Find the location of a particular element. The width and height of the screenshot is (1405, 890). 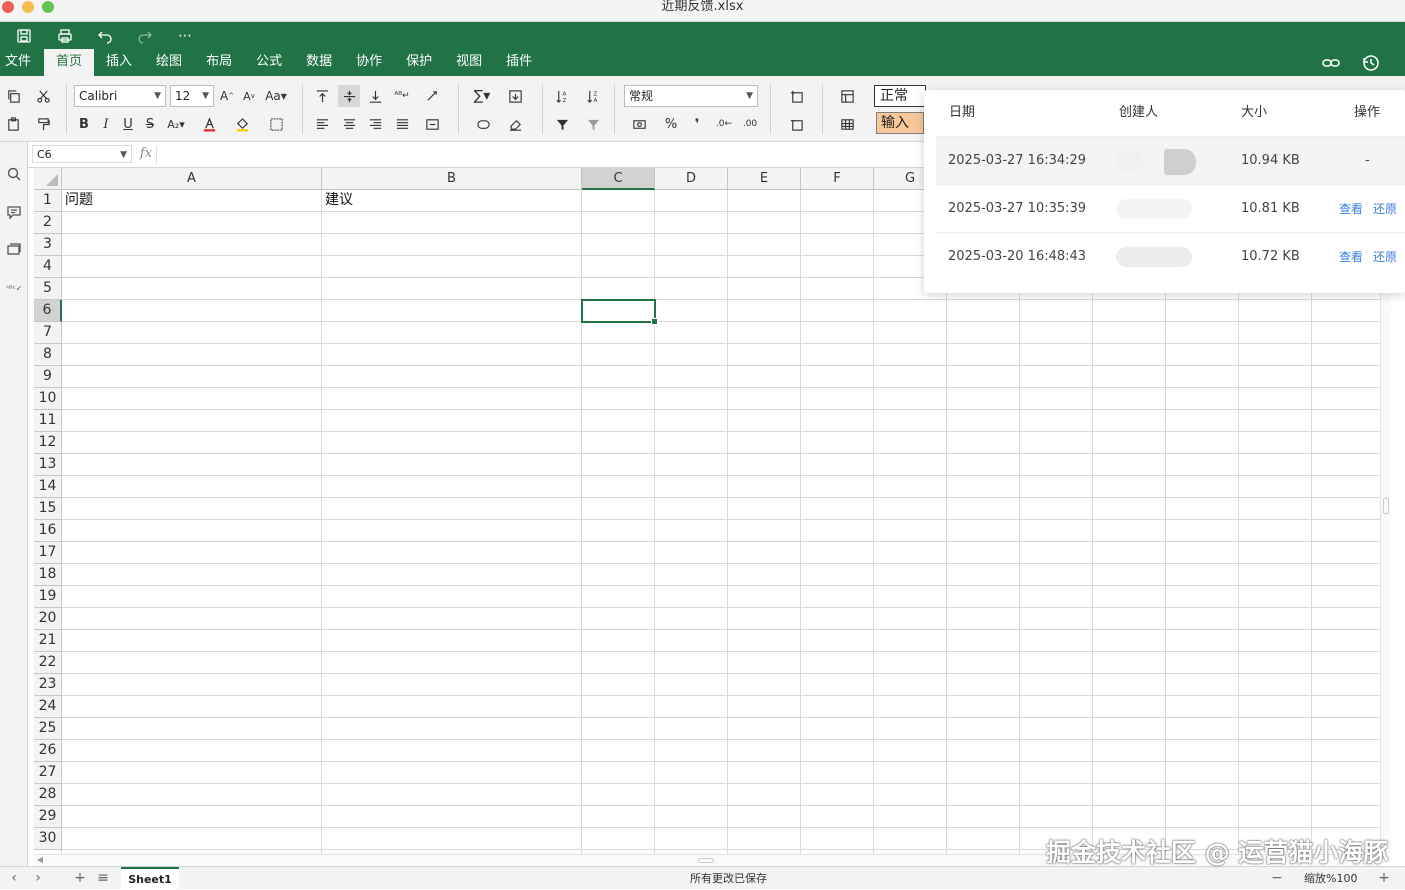

font-color-icon is located at coordinates (209, 124).